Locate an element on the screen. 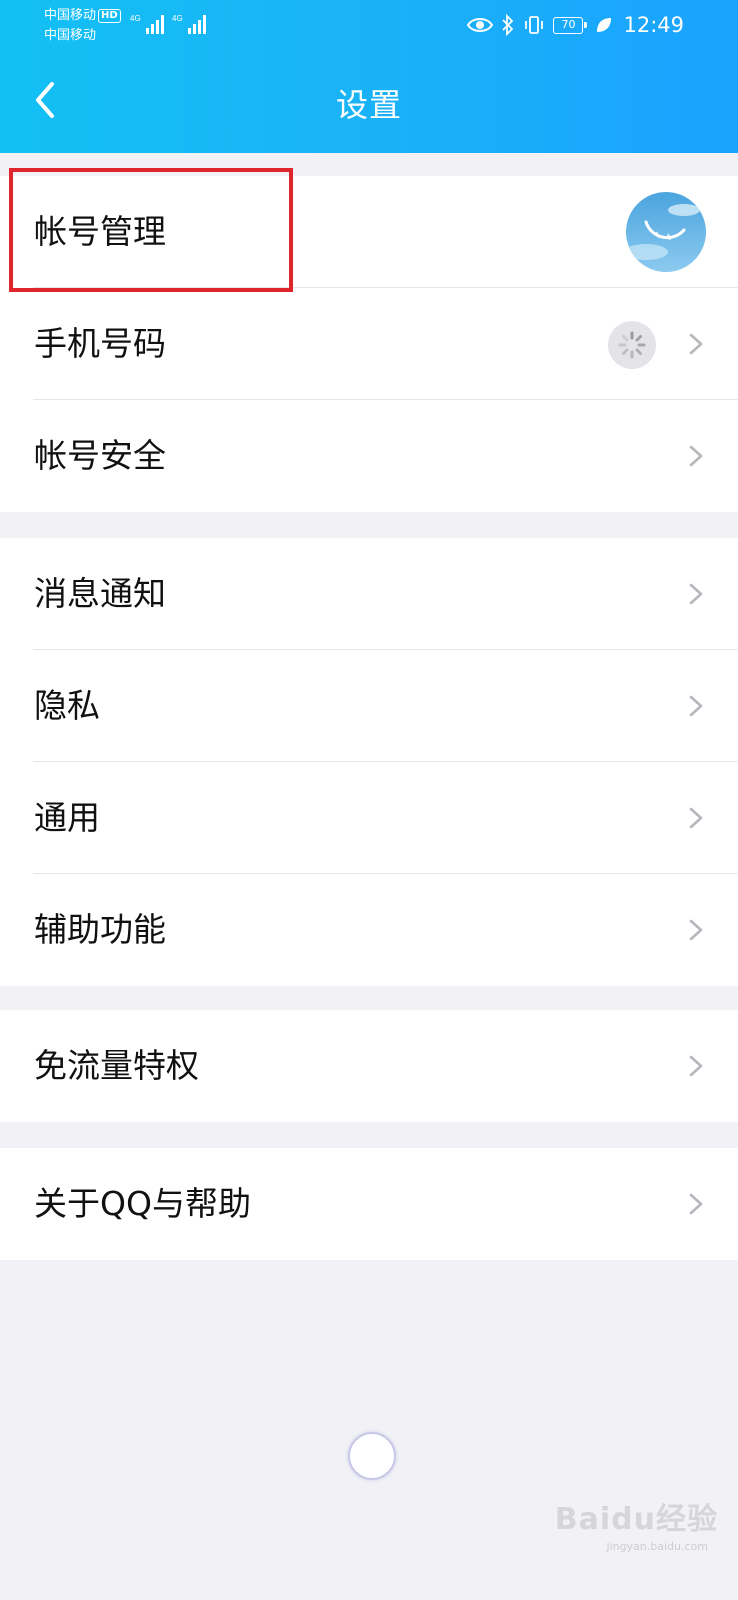 Image resolution: width=738 pixels, height=1600 pixels. page-title: 设置 is located at coordinates (368, 105).